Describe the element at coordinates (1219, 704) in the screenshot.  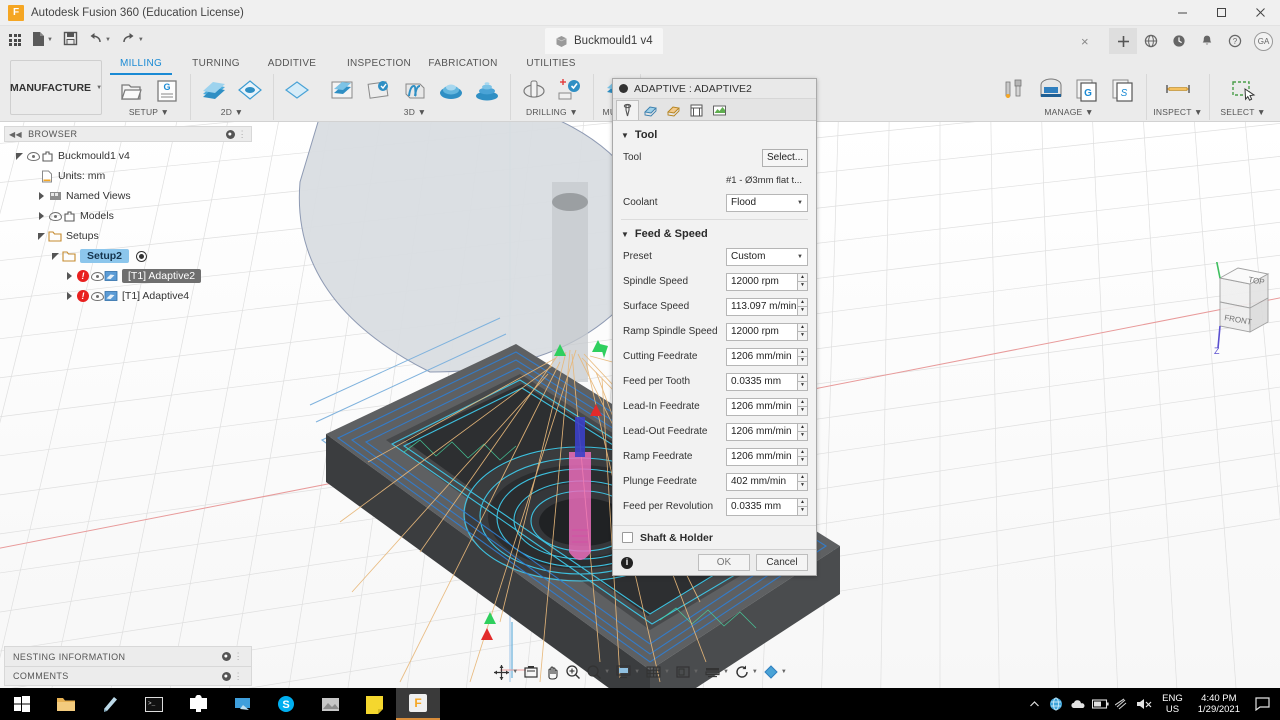
I see `clock: 4:40 PM 1/29/2021` at that location.